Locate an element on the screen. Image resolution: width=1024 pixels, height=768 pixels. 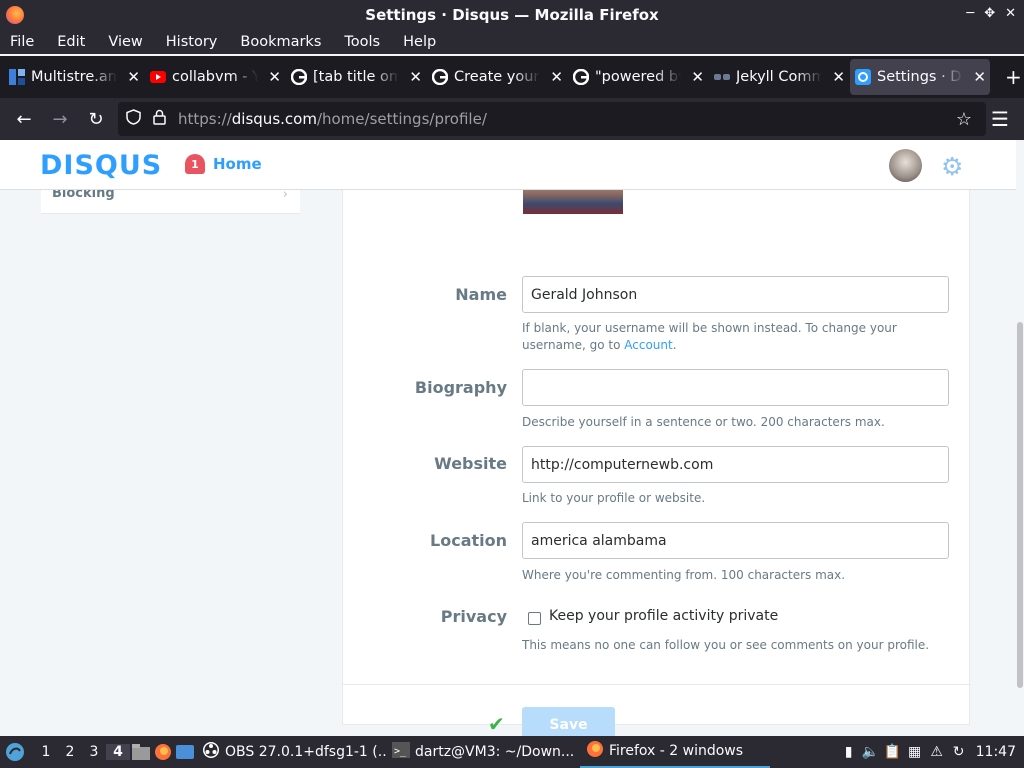
notification-icon: ⚠ is located at coordinates (937, 752).